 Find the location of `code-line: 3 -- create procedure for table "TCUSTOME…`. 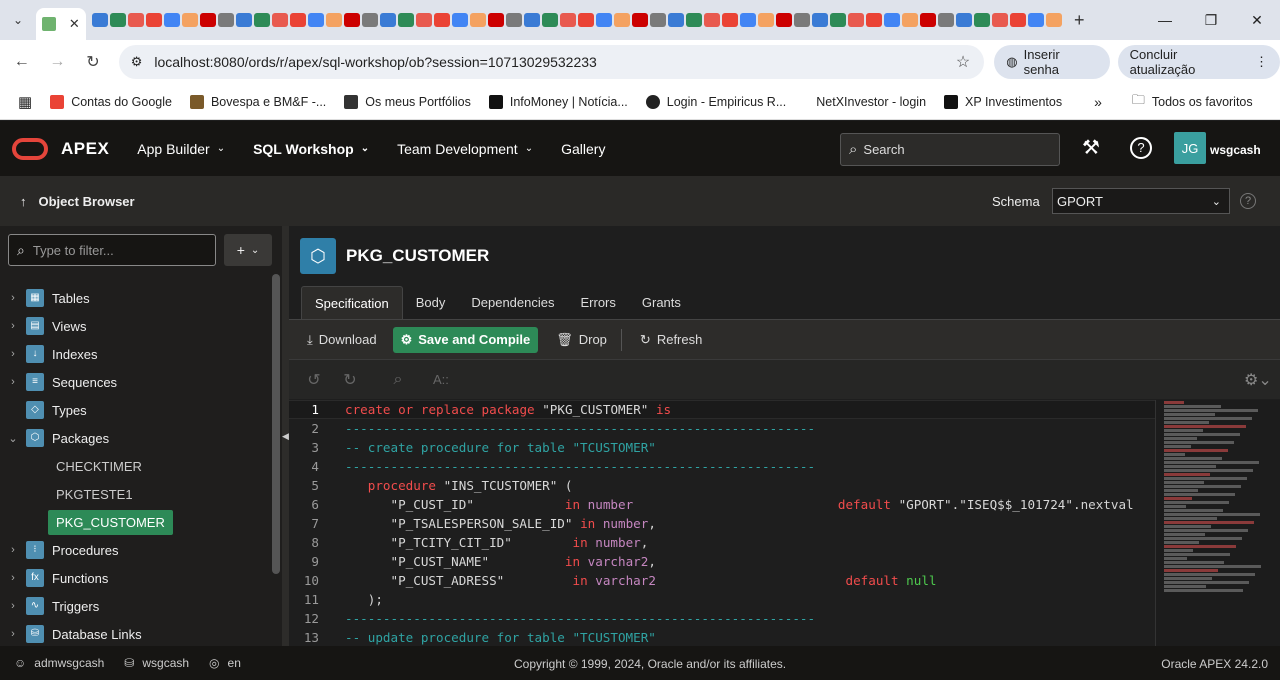

code-line: 3 -- create procedure for table "TCUSTOME… is located at coordinates (722, 447).